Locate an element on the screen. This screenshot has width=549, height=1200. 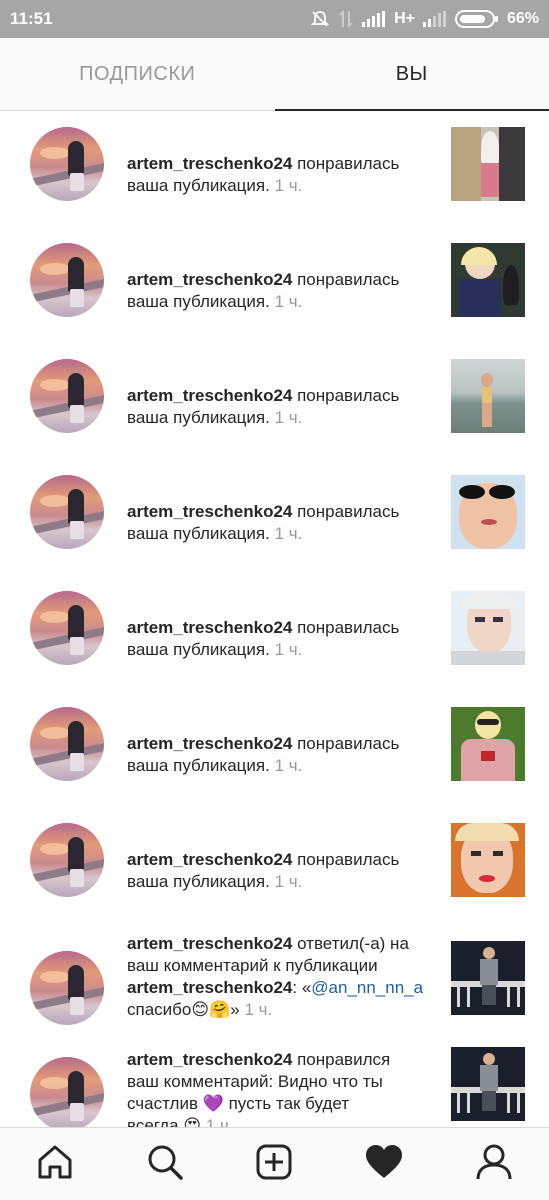
status-icons: H+ 66% is located at coordinates (424, 19).